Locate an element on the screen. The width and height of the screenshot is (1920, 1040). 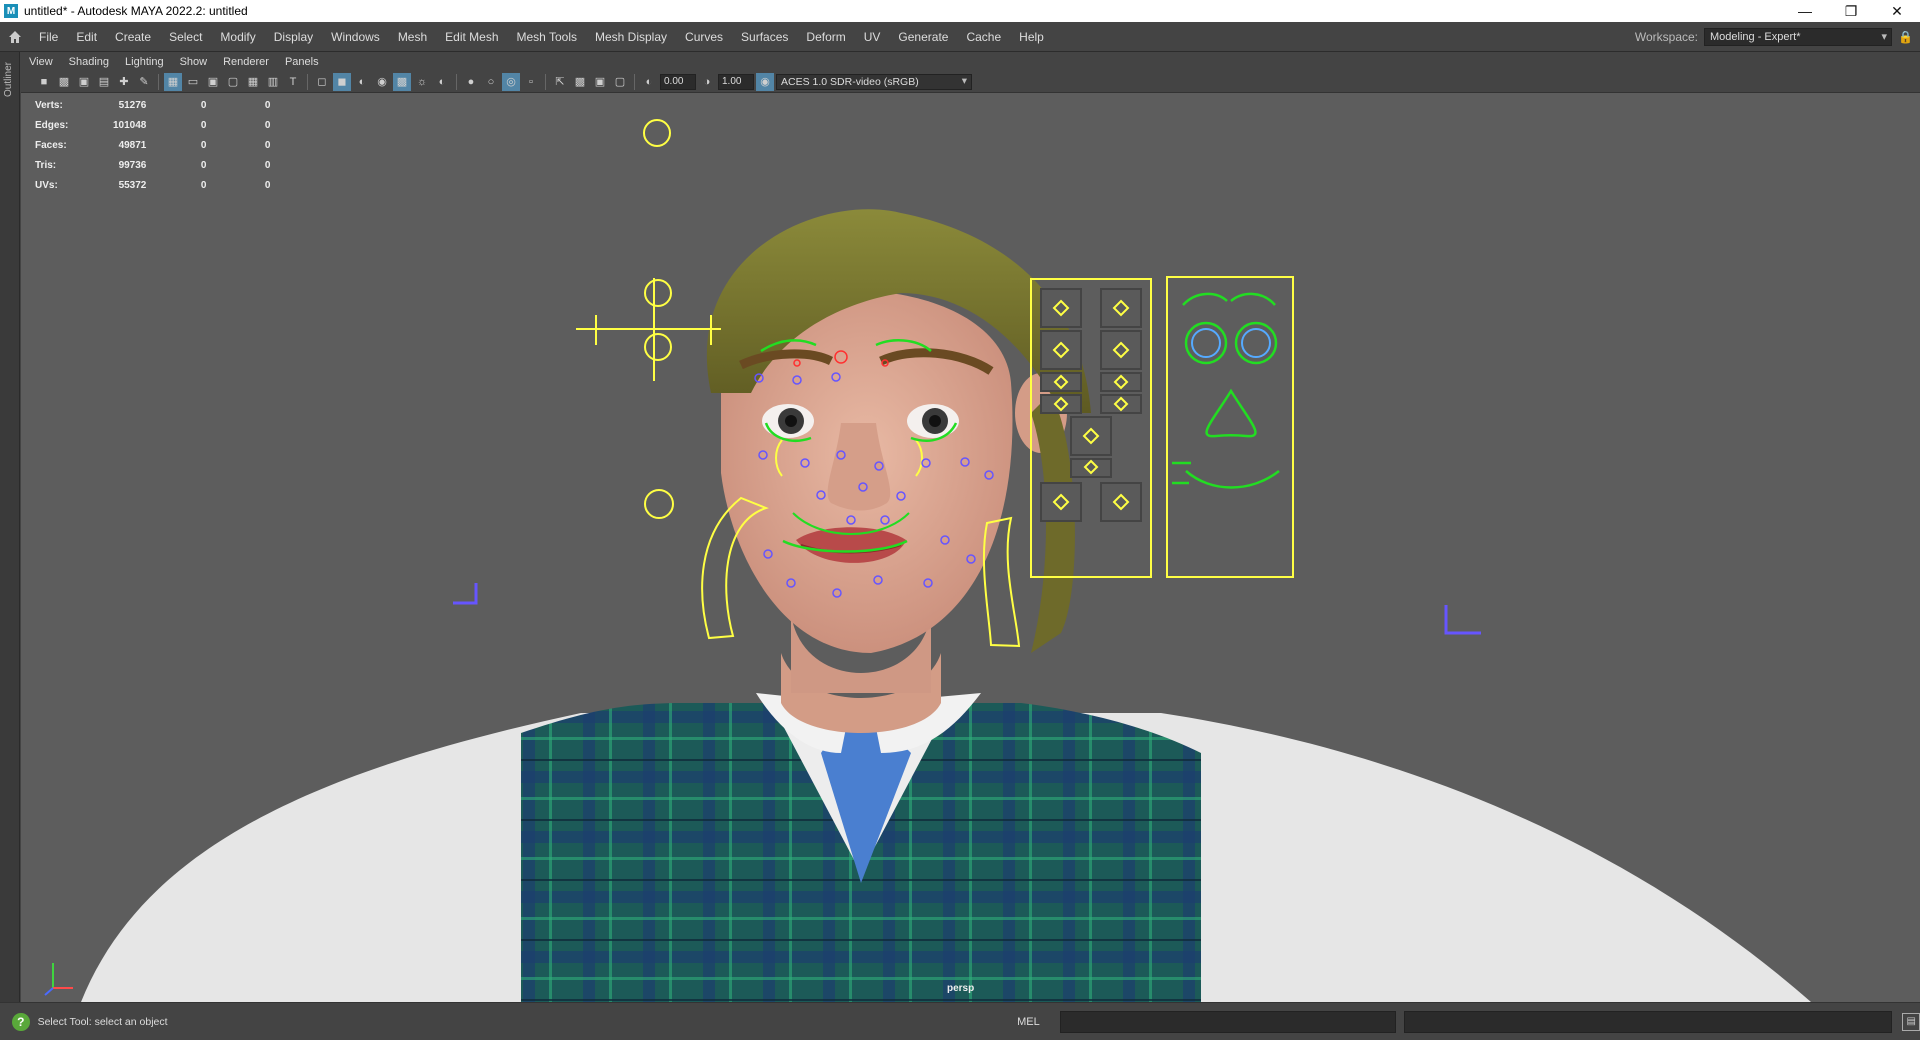
shadows-icon: ◐ is located at coordinates (442, 82).